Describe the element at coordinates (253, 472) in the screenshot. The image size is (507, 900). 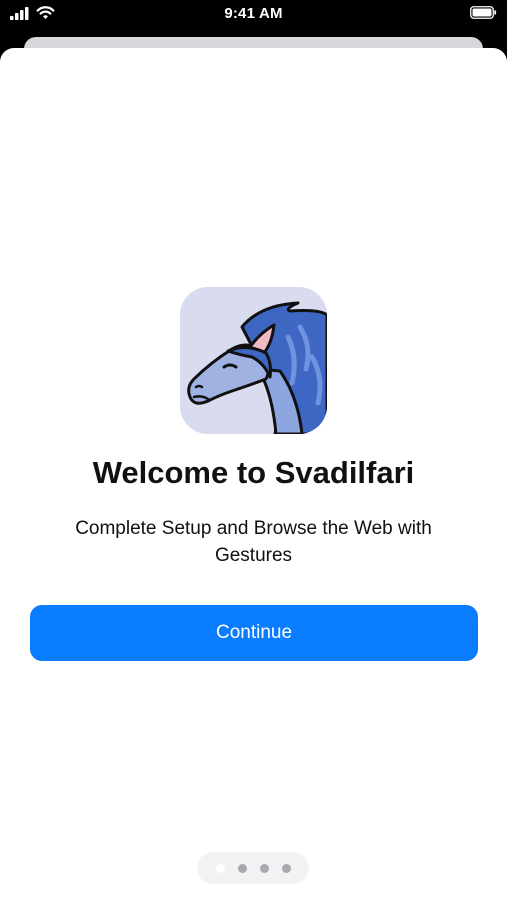
I see `welcome-title: Welcome to Svadilfari` at that location.